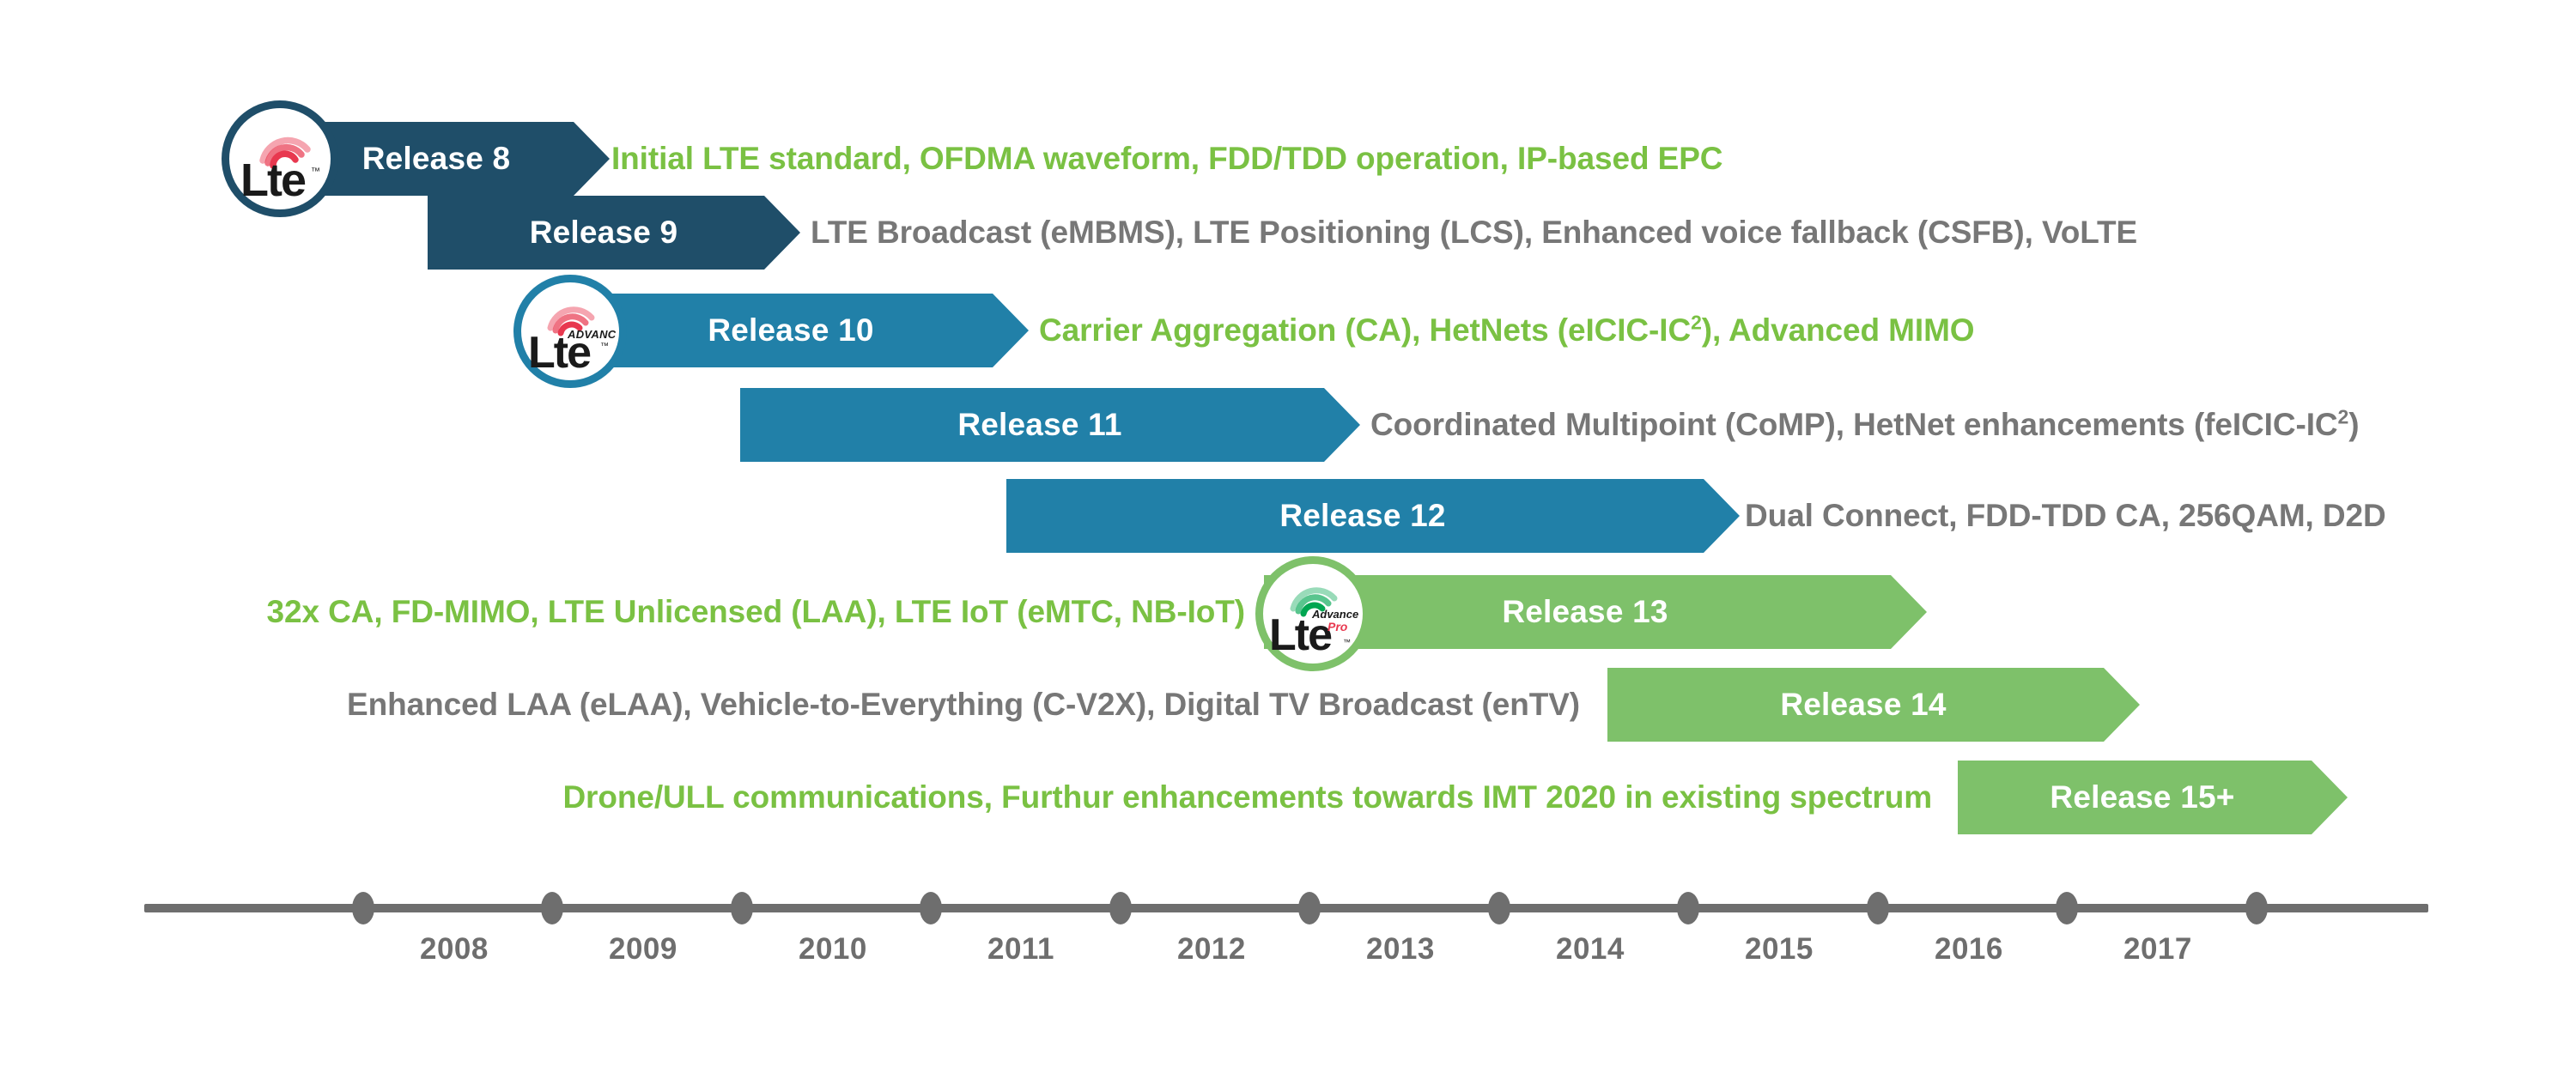 The image size is (2576, 1091). Describe the element at coordinates (643, 949) in the screenshot. I see `timeline-year-label: 2009` at that location.